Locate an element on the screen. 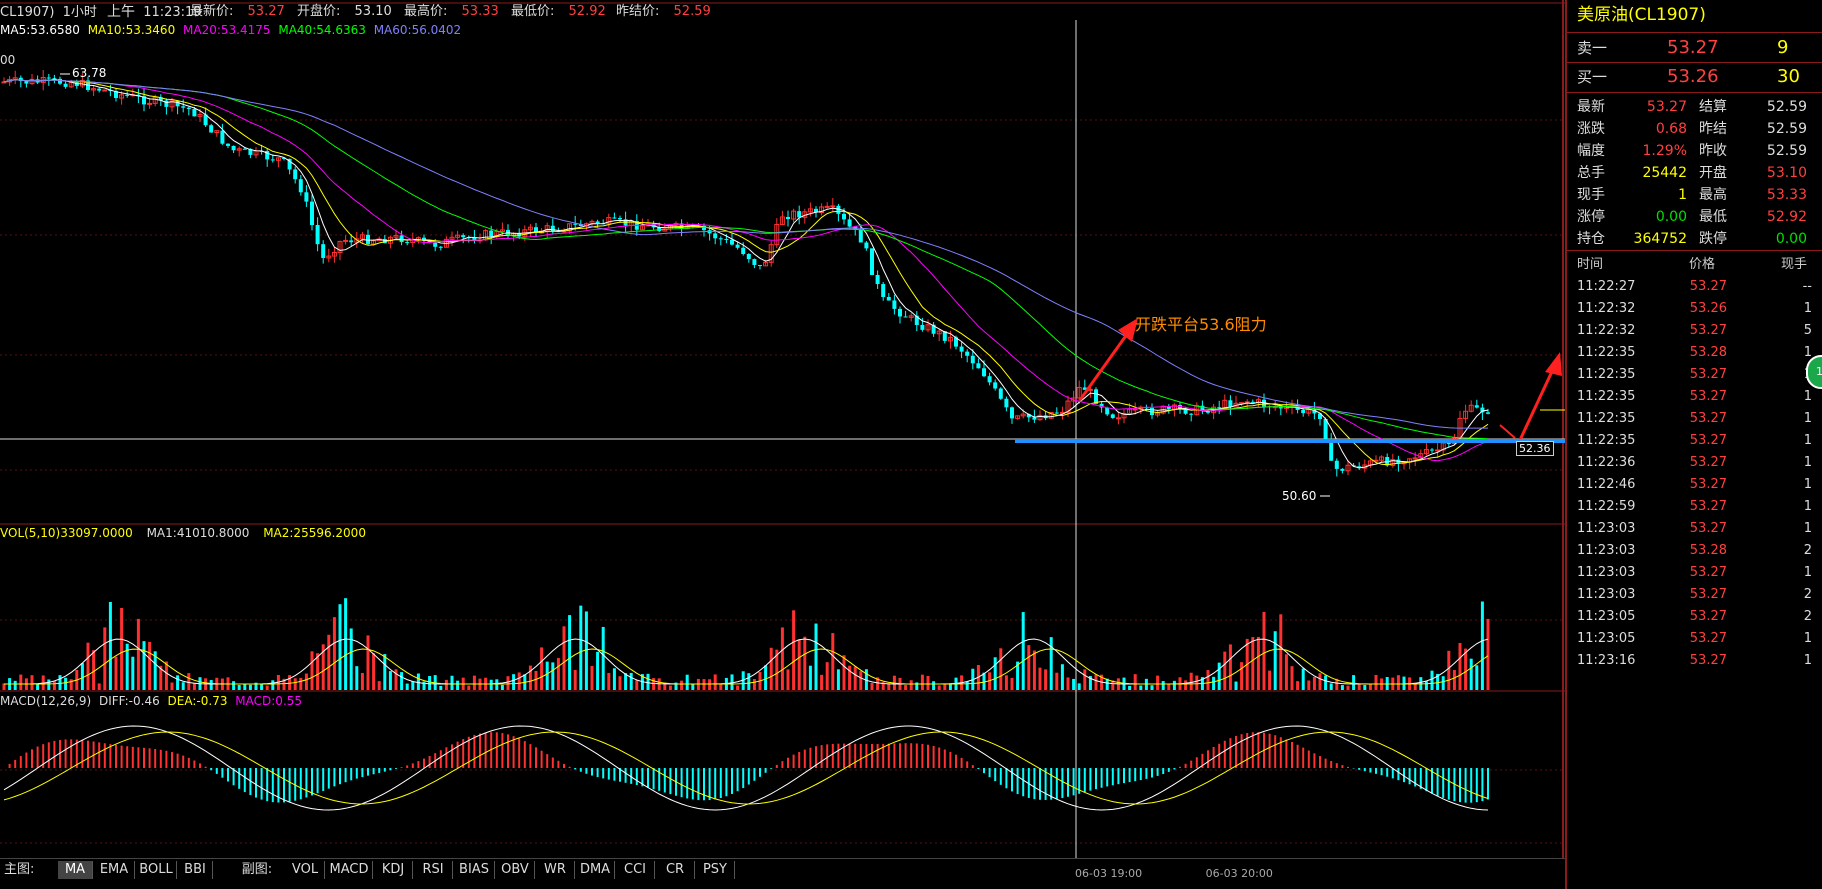  stat-row: 涨停 0.00 最低 52.92 is located at coordinates (1694, 217).